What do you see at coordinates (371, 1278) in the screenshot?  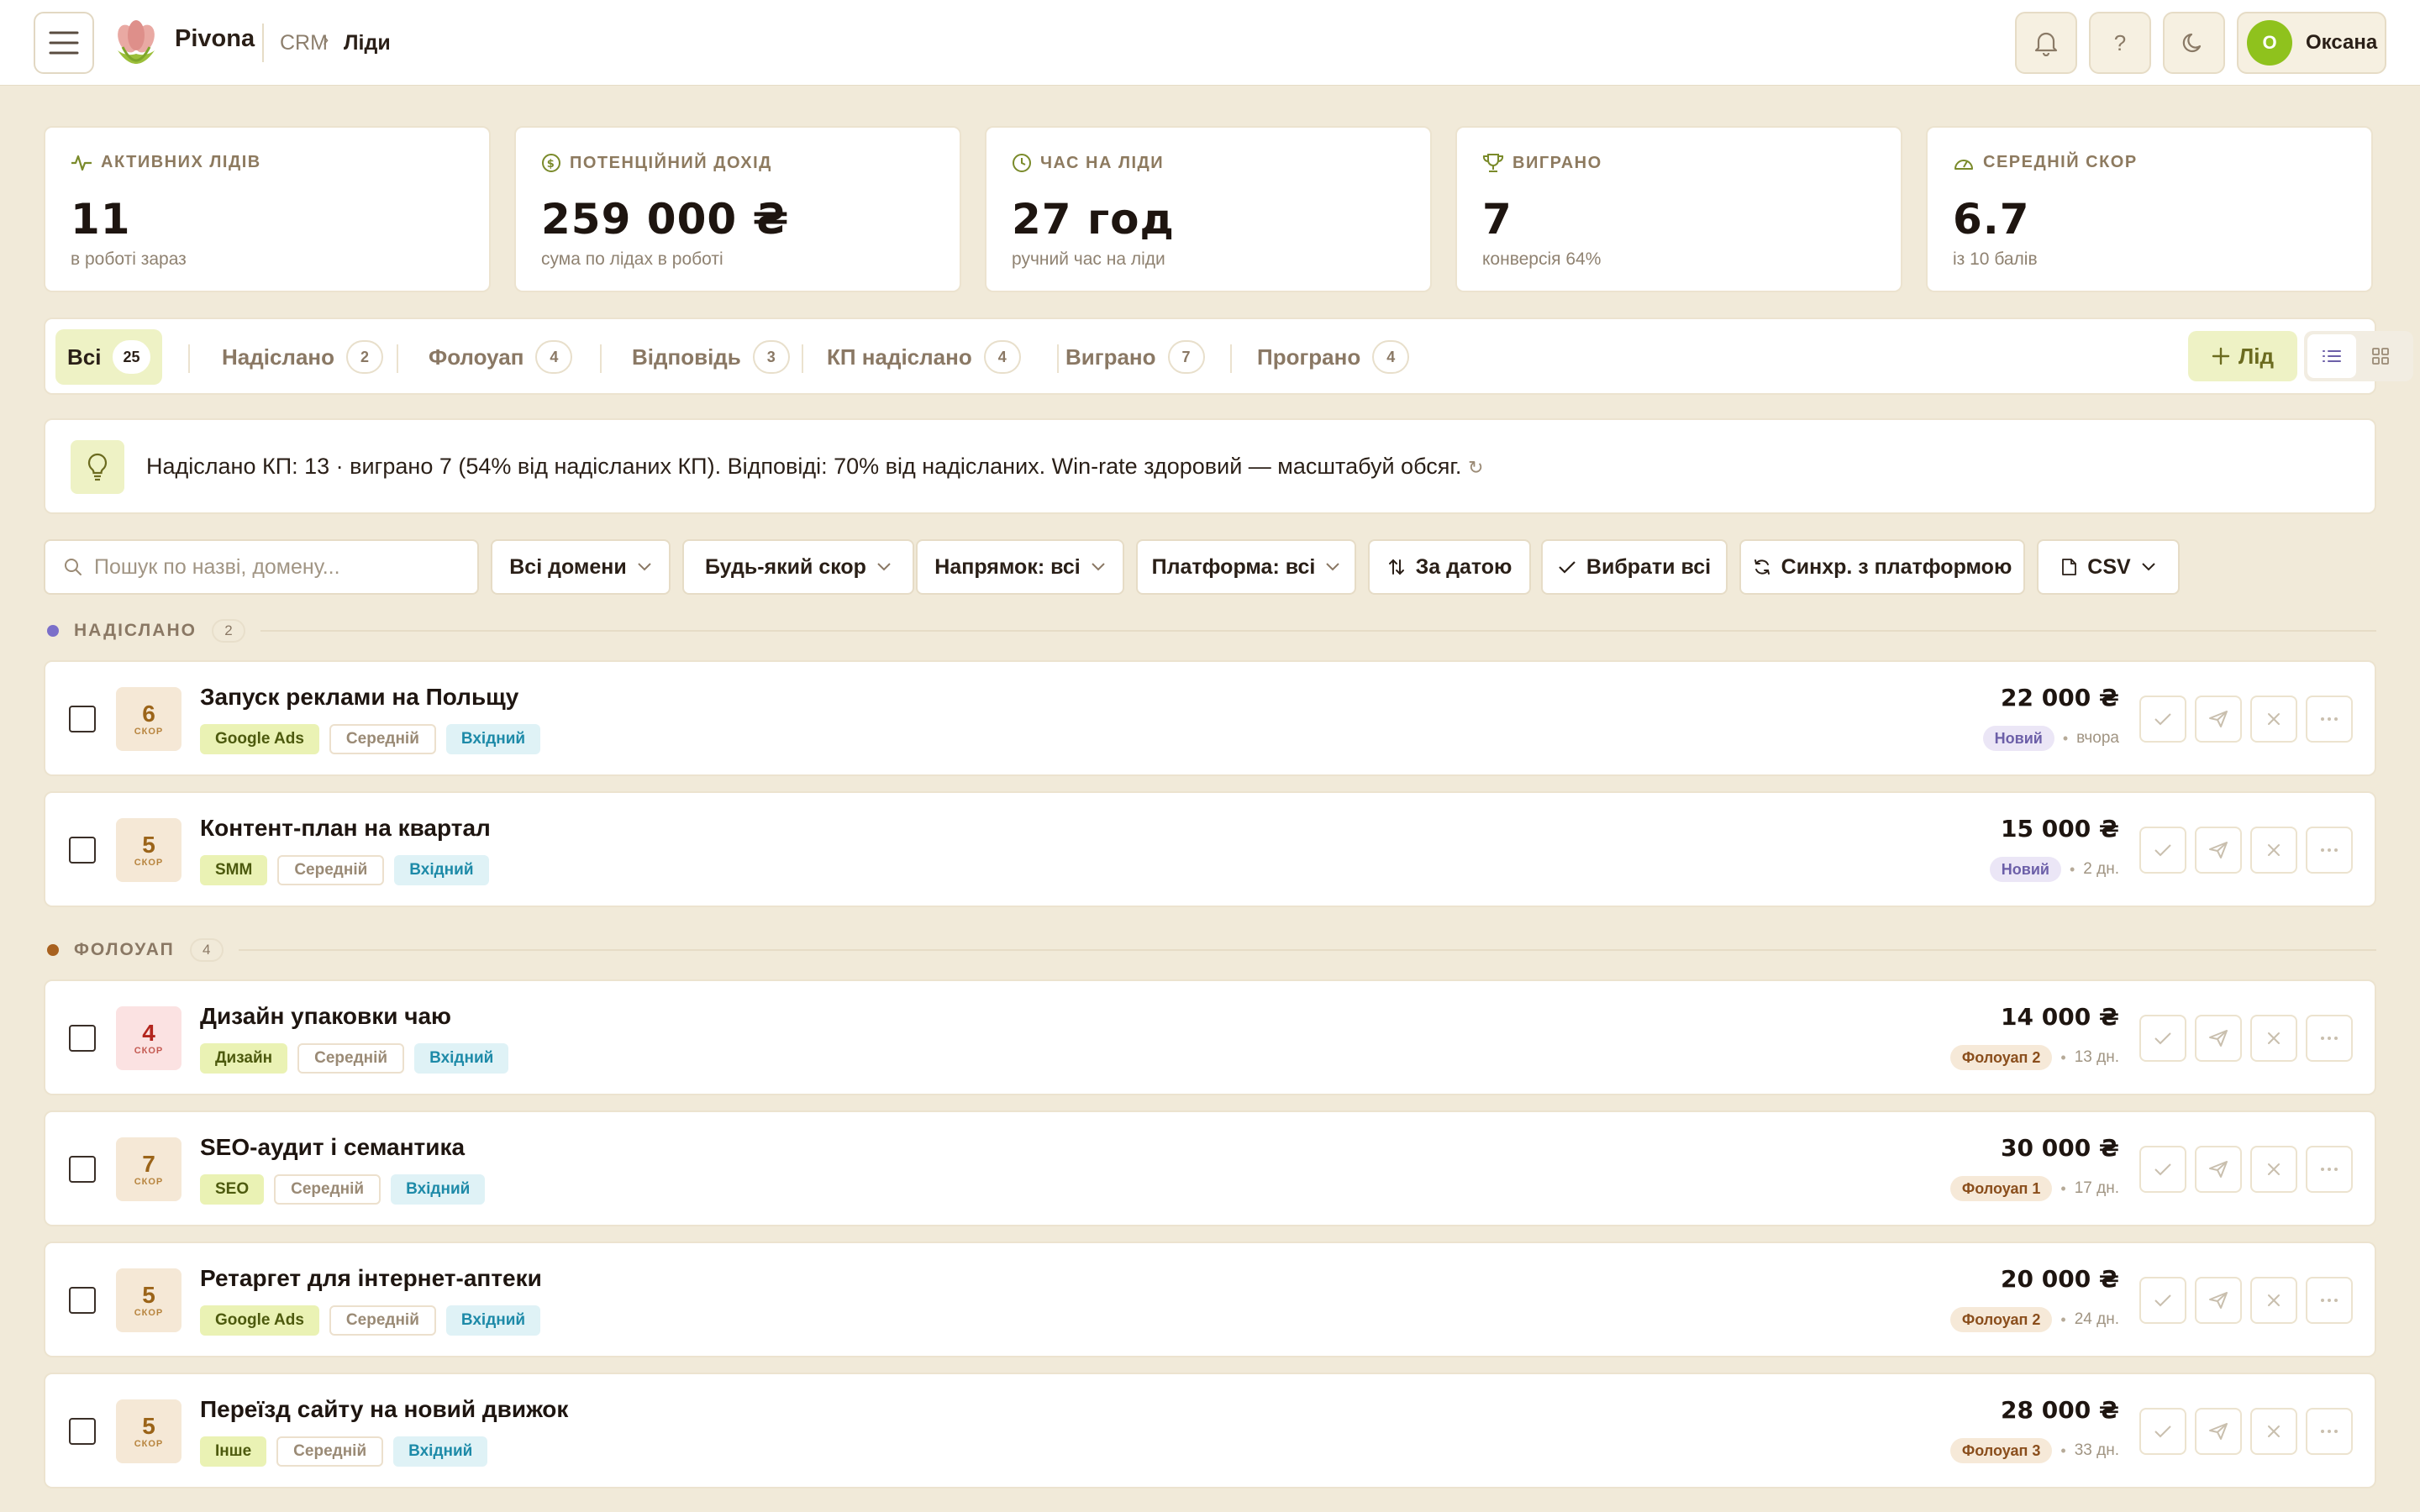 I see `lead-title: Ретаргет для інтернет-аптеки` at bounding box center [371, 1278].